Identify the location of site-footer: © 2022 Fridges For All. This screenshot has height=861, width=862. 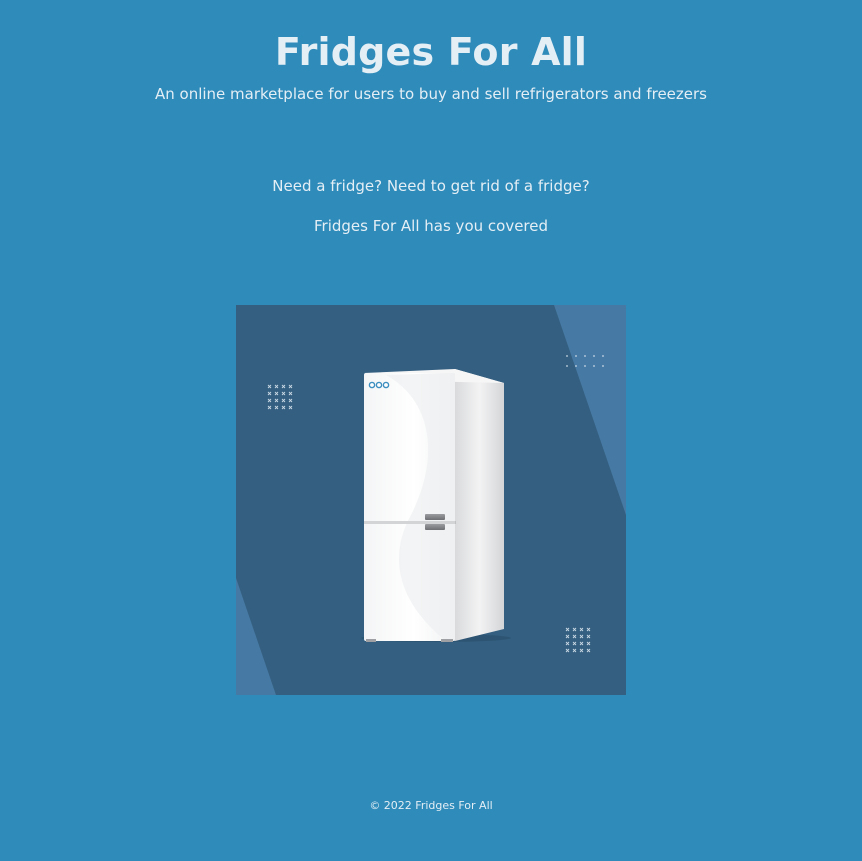
(431, 806).